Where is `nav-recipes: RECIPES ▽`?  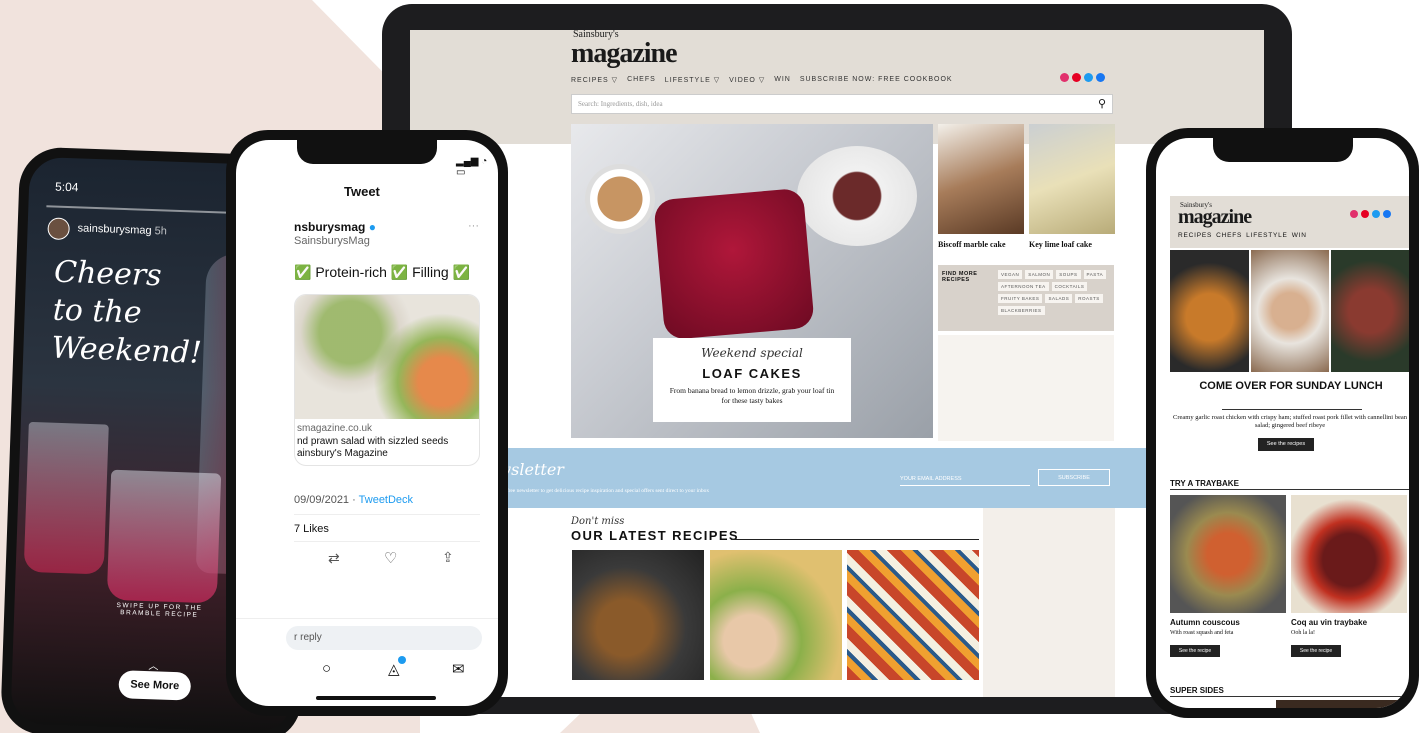
nav-recipes: RECIPES ▽ is located at coordinates (594, 80).